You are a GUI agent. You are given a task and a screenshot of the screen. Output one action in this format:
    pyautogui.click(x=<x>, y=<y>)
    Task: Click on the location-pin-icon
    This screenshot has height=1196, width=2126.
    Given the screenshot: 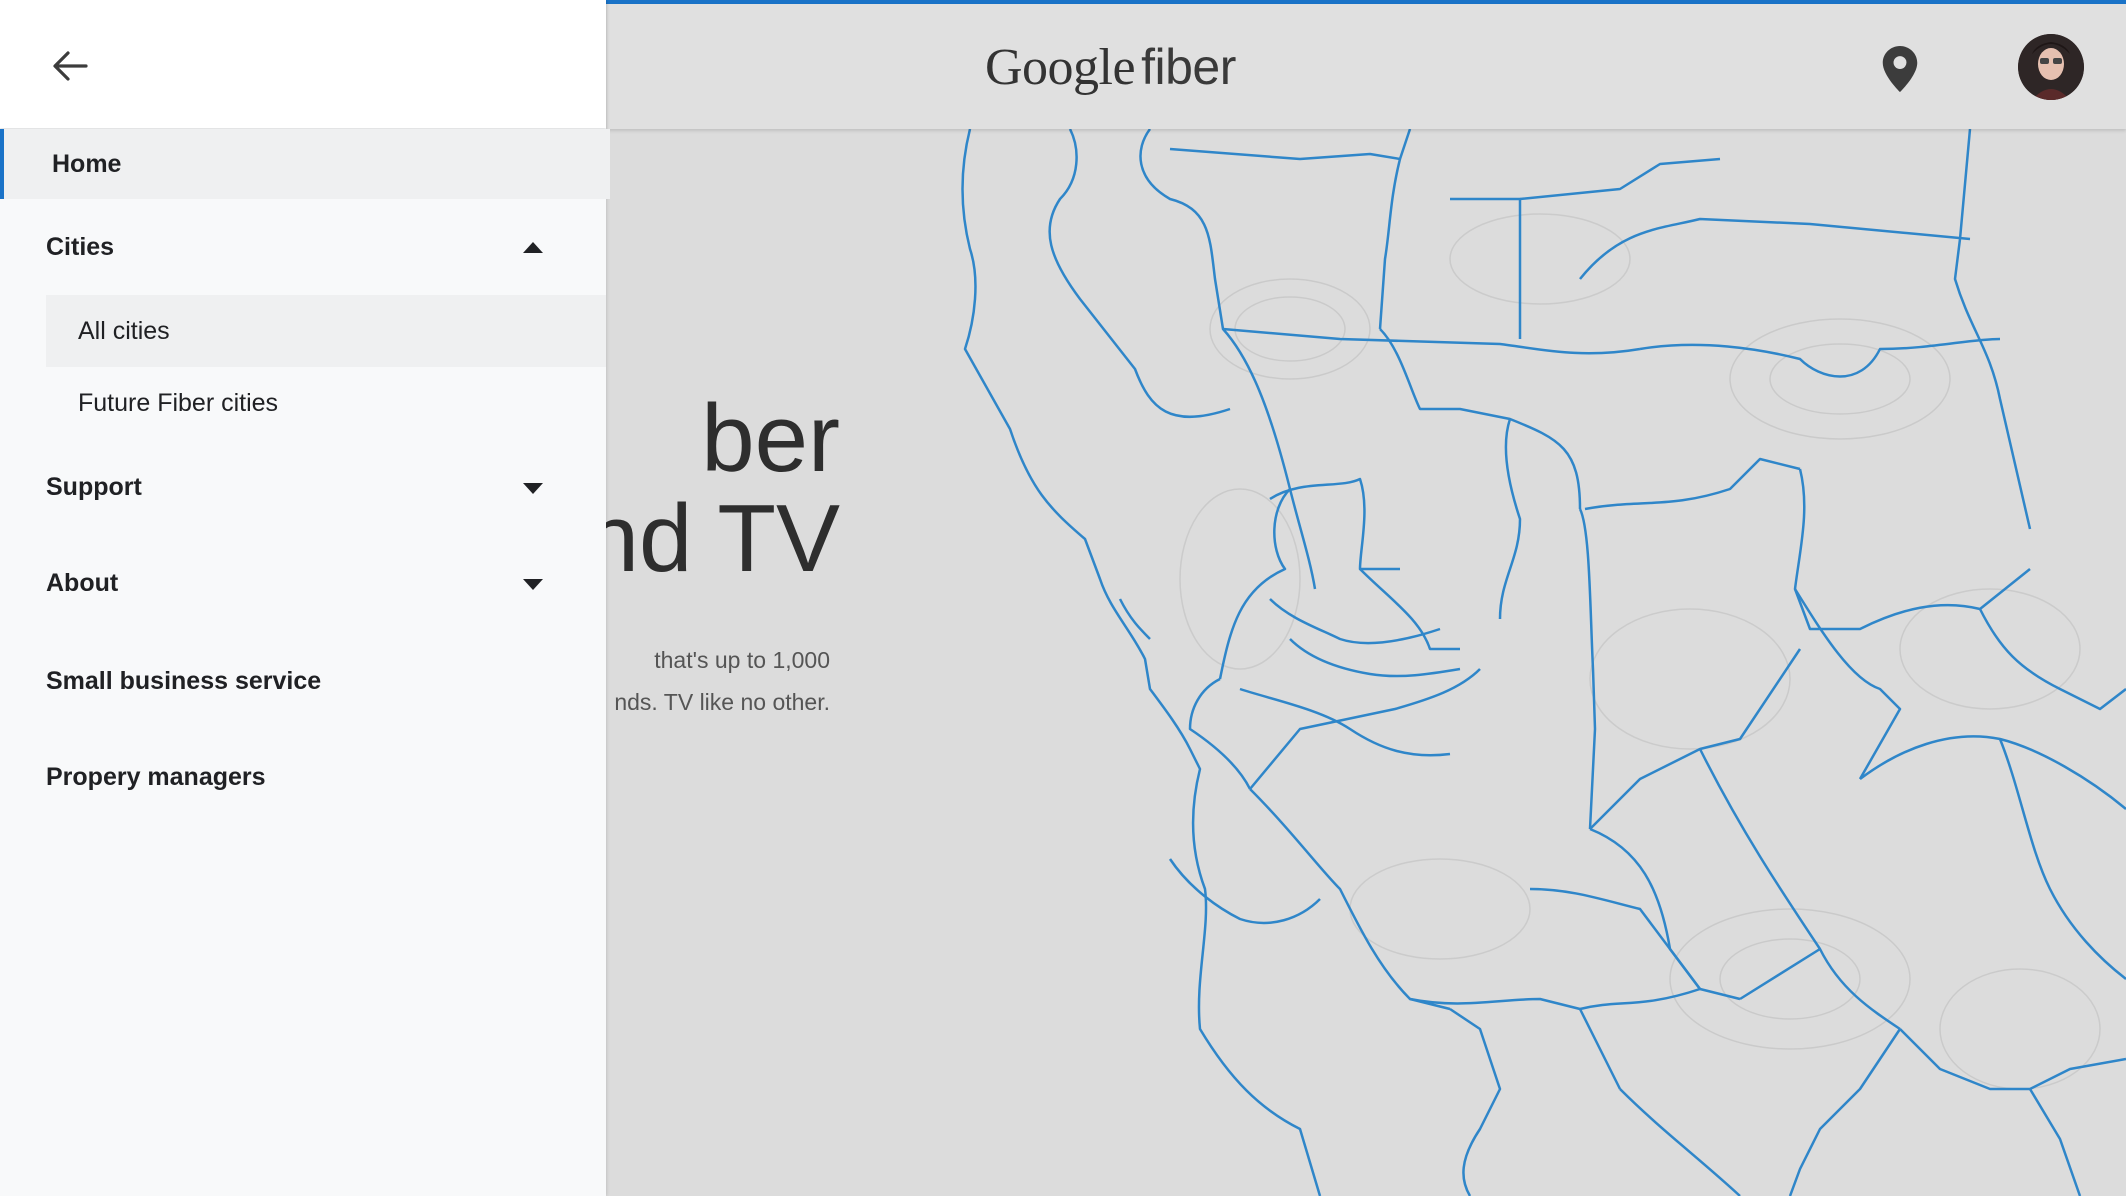 What is the action you would take?
    pyautogui.click(x=1900, y=69)
    